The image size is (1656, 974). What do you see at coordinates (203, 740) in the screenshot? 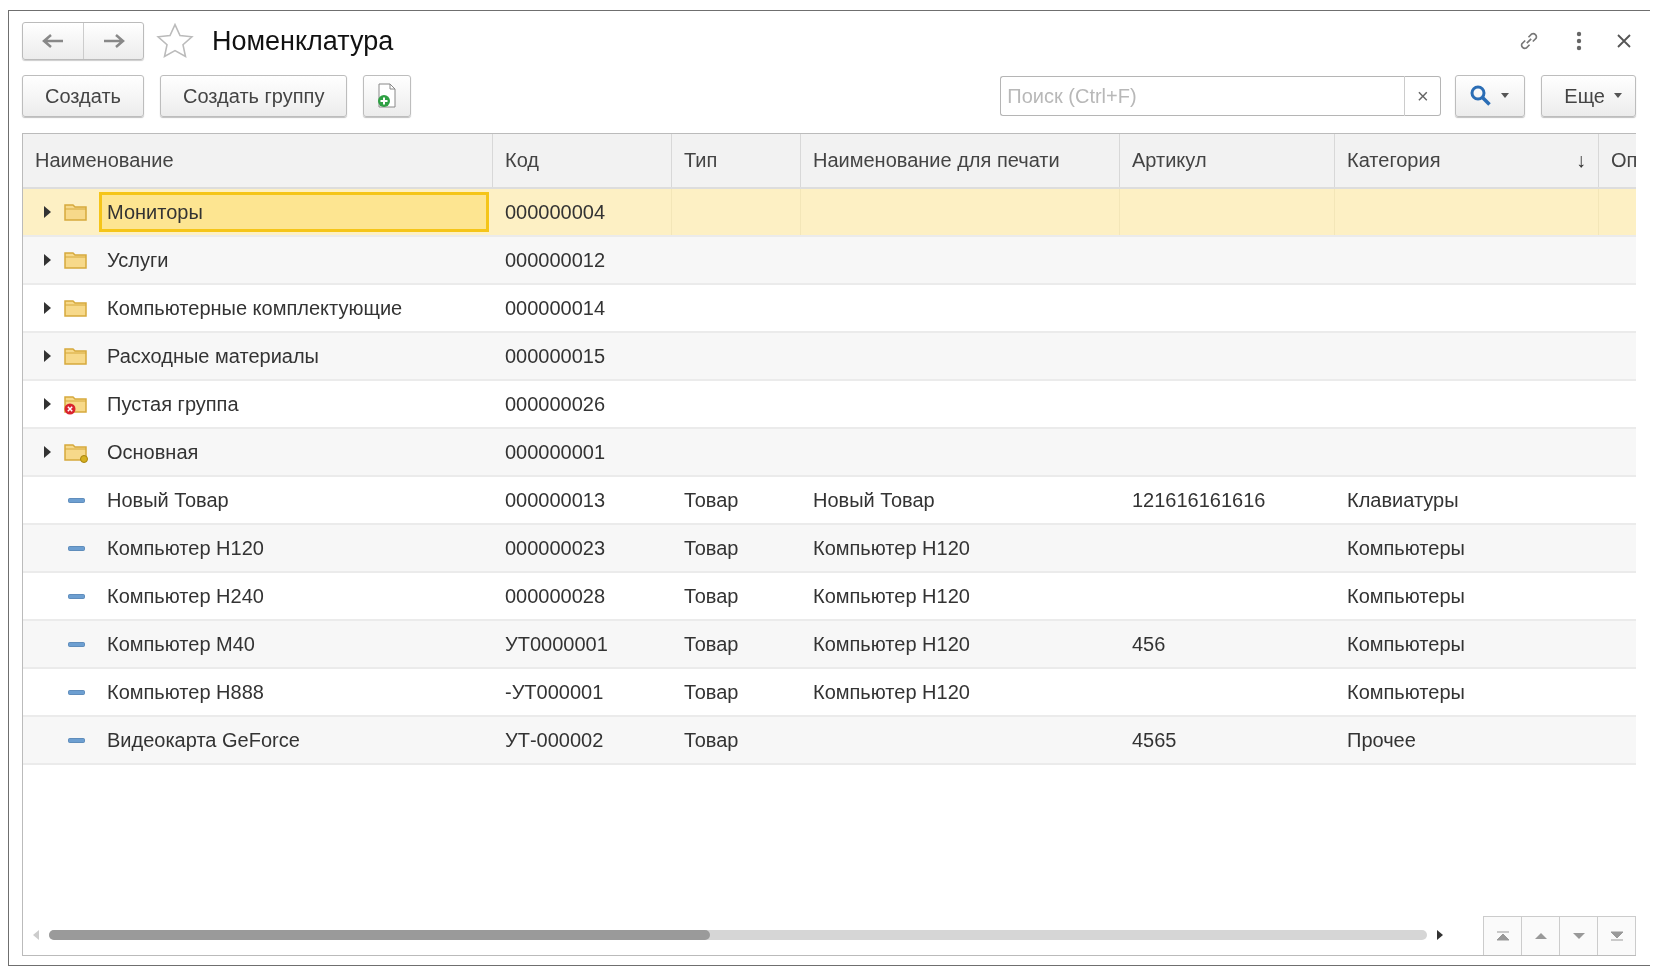
I see `table-cell-text: Видеокарта GeForce` at bounding box center [203, 740].